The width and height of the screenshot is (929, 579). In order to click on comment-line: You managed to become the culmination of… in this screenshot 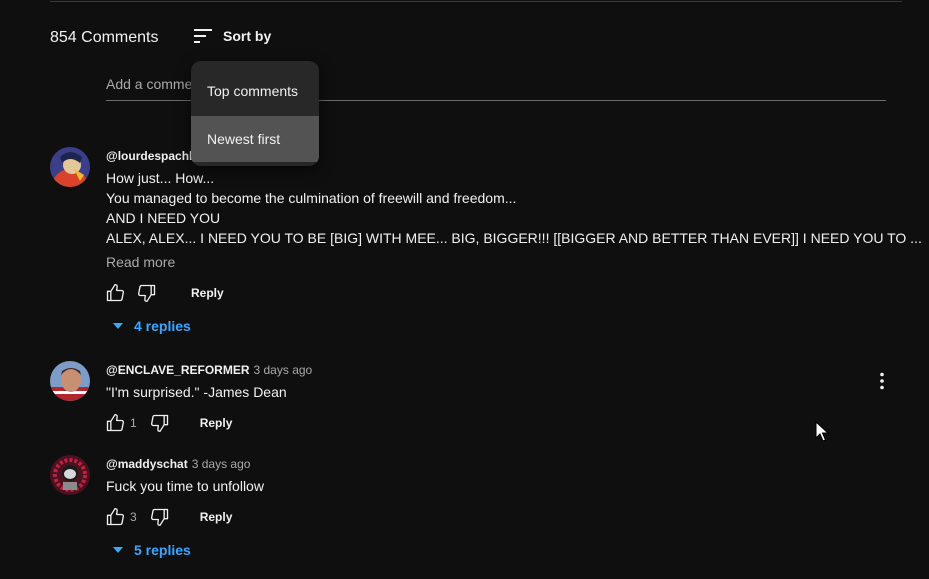, I will do `click(311, 198)`.